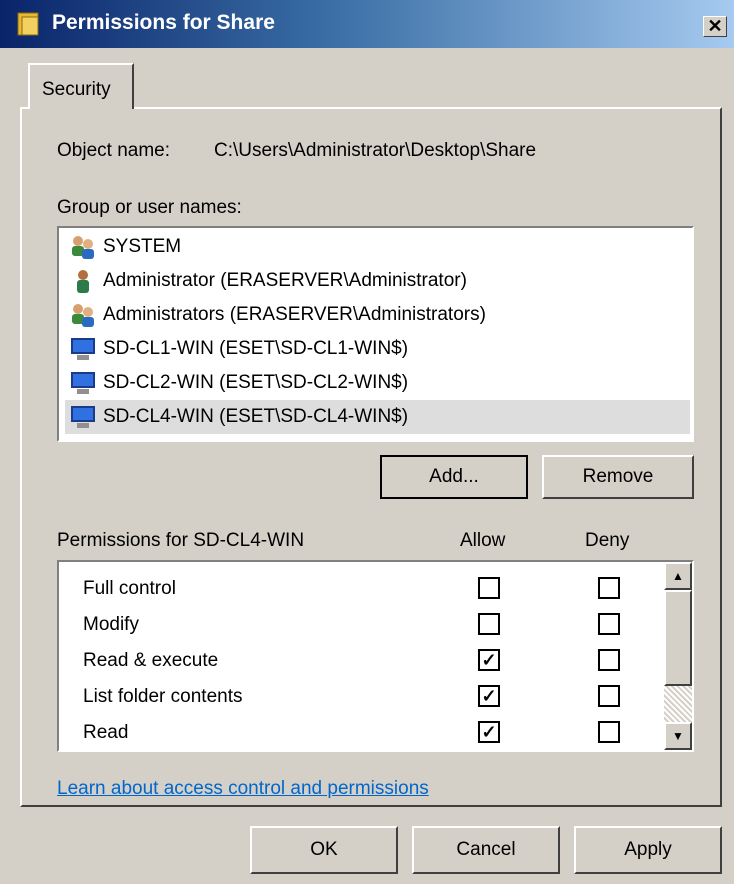 This screenshot has height=884, width=734. I want to click on deny-header: Deny, so click(607, 540).